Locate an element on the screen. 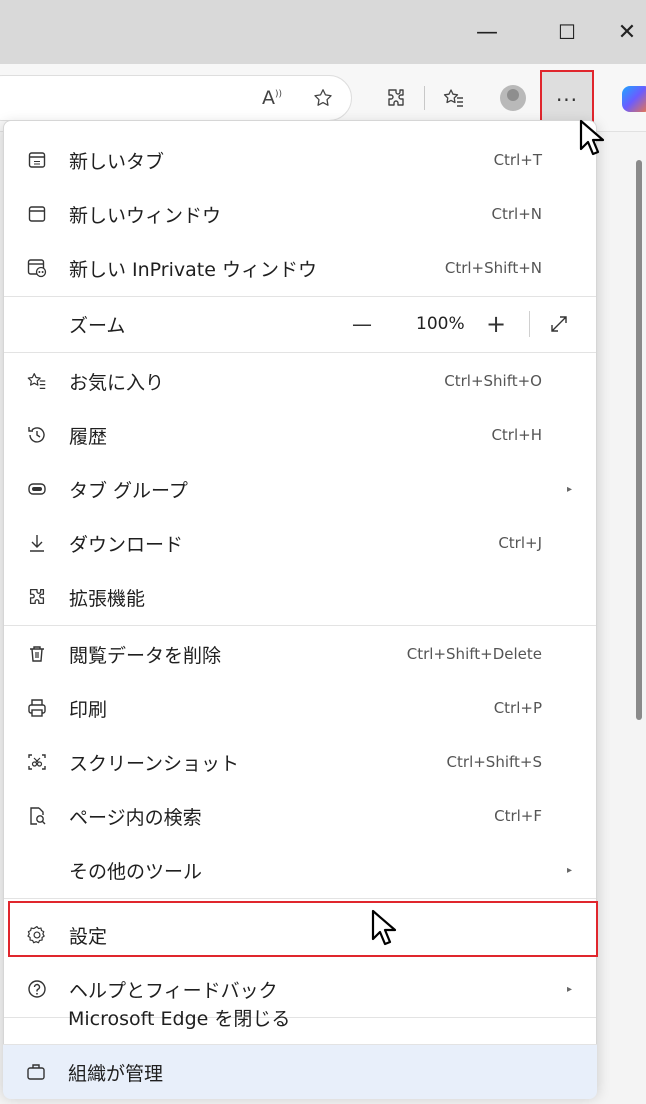 The image size is (646, 1104). screenshot-icon is located at coordinates (37, 762).